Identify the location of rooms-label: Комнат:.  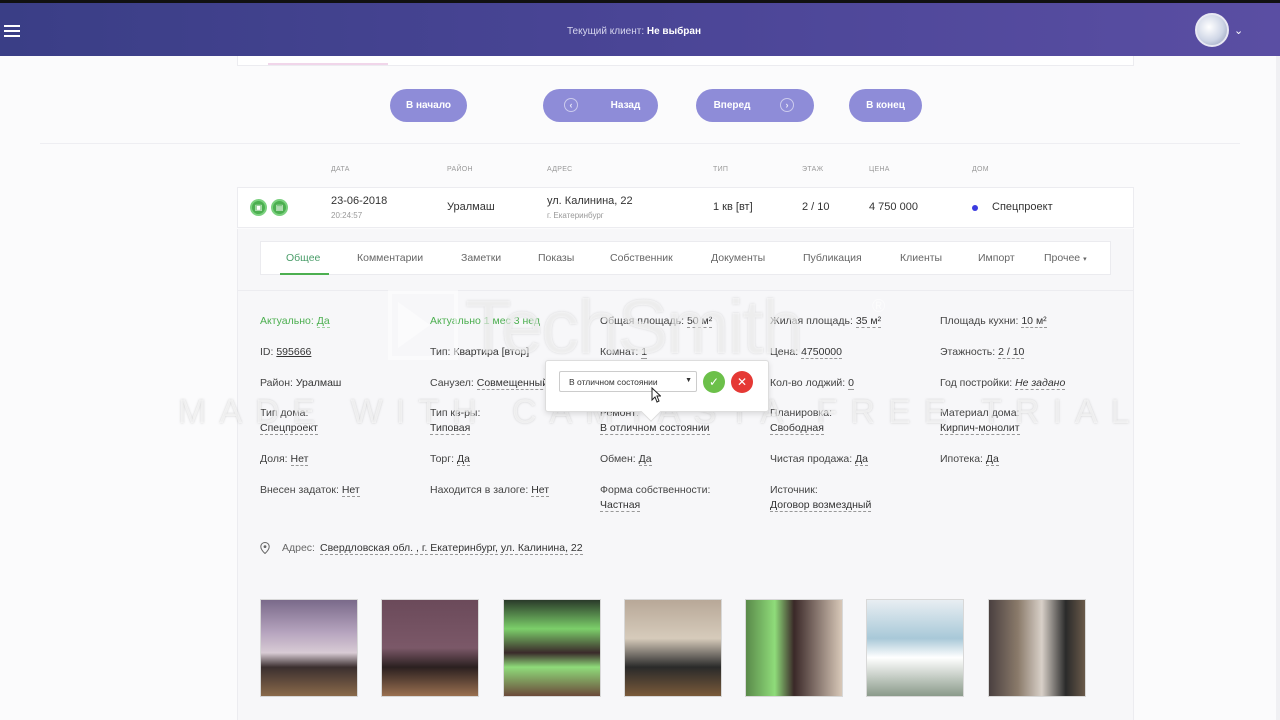
(619, 352).